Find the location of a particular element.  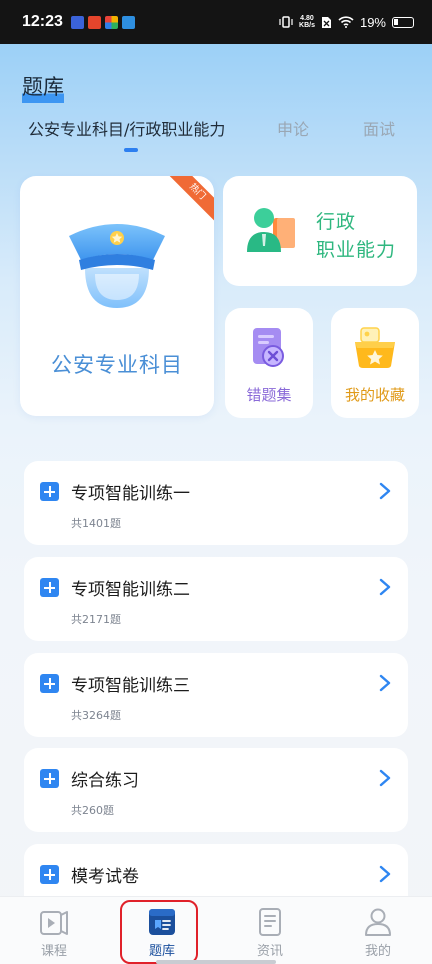

net-speed-value: 4.80 is located at coordinates (307, 18).